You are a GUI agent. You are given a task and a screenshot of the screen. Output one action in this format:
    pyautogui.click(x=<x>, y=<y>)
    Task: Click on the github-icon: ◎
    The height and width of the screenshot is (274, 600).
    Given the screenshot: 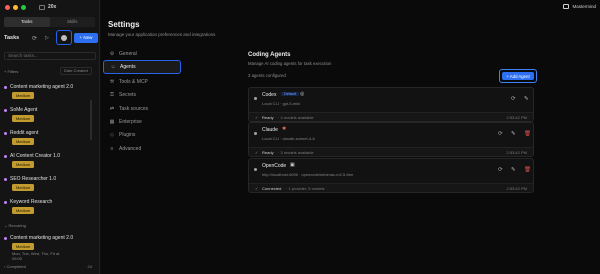 What is the action you would take?
    pyautogui.click(x=302, y=94)
    